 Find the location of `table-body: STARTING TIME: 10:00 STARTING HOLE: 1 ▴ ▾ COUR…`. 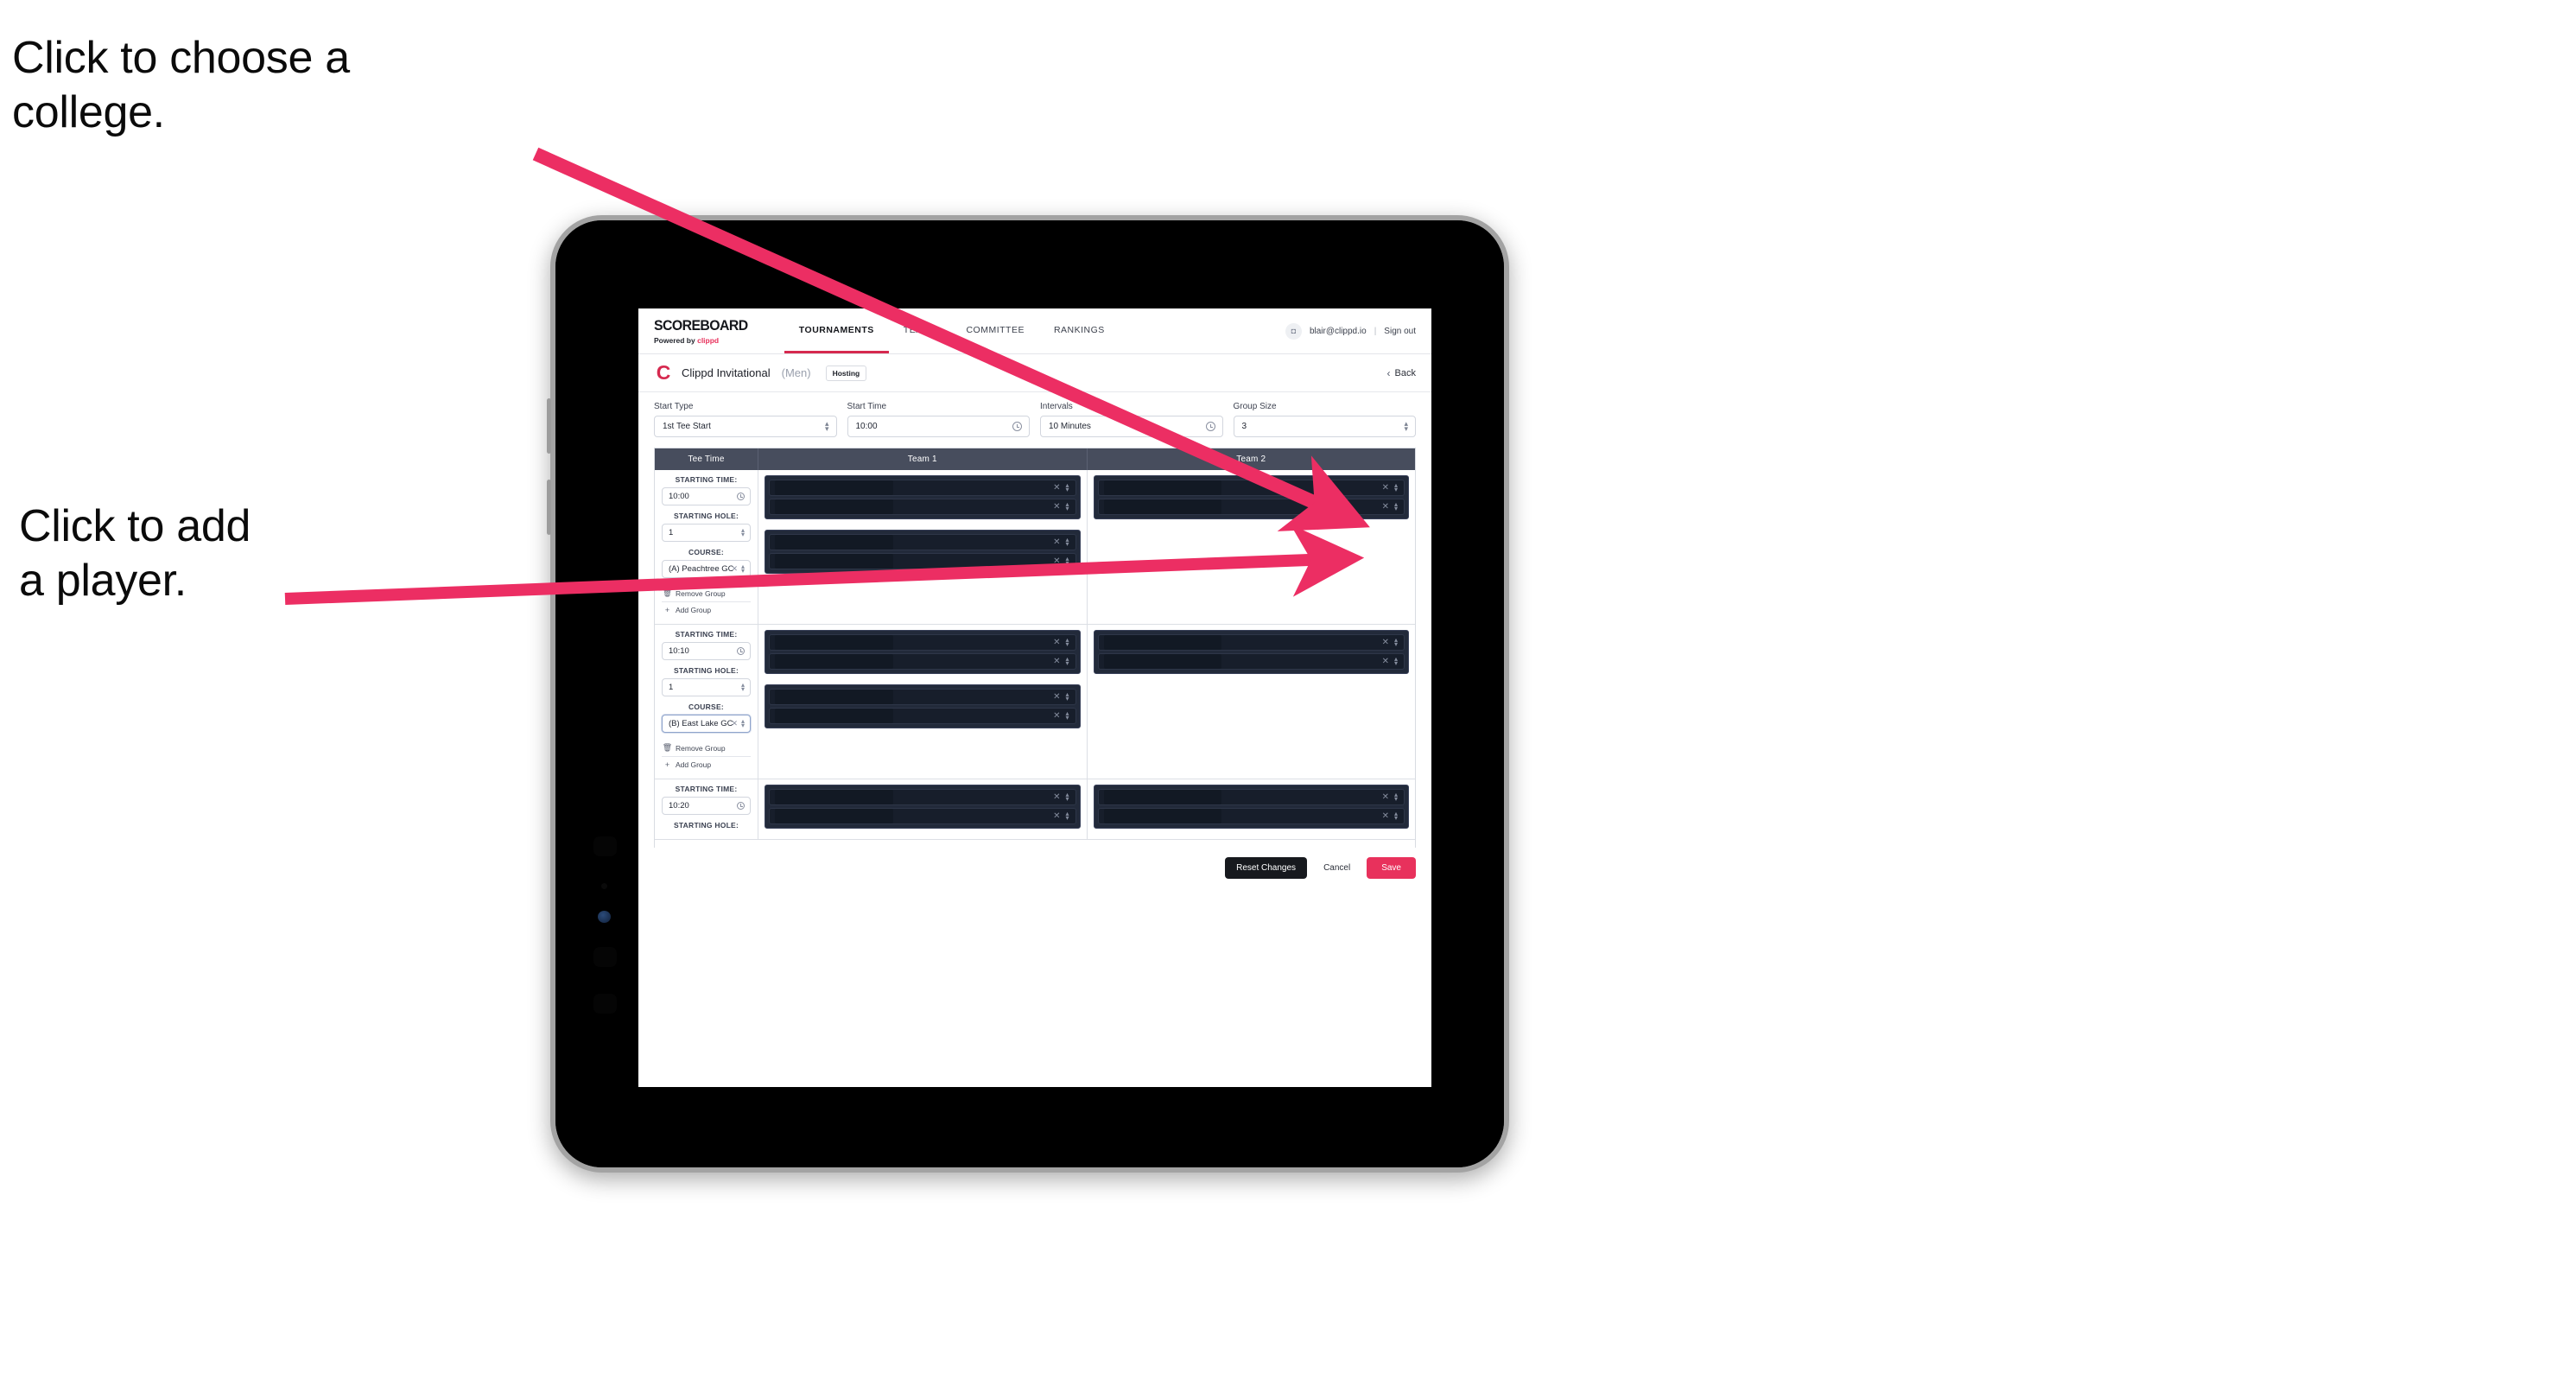

table-body: STARTING TIME: 10:00 STARTING HOLE: 1 ▴ ▾ COUR… is located at coordinates (1035, 659).